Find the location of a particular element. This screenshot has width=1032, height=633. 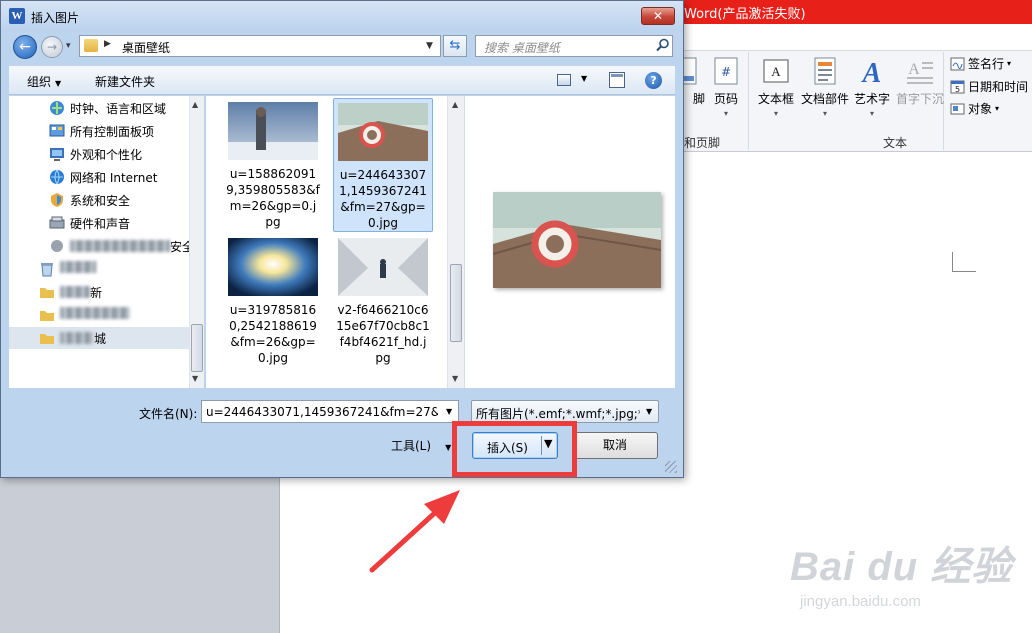

nav-item-label-blurred: 安全 is located at coordinates (132, 246).